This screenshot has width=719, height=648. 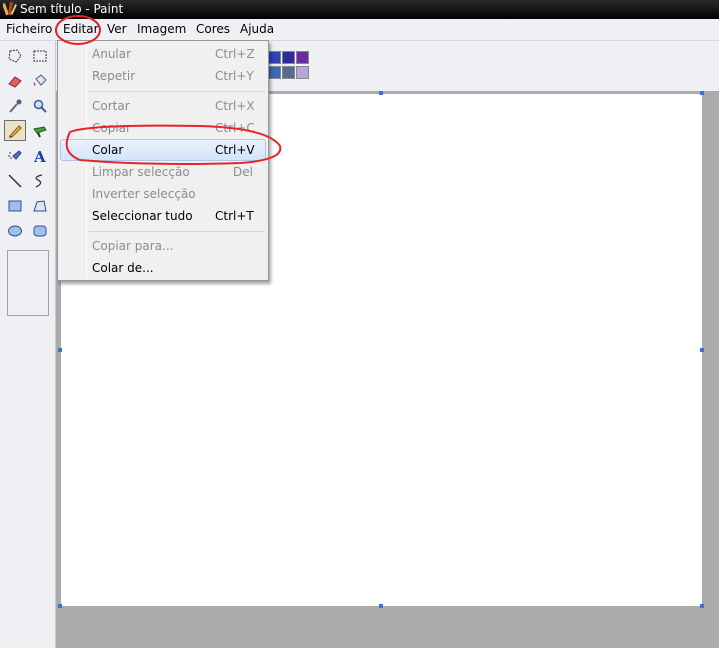 What do you see at coordinates (234, 76) in the screenshot?
I see `menu-item-shortcut: Ctrl+Y` at bounding box center [234, 76].